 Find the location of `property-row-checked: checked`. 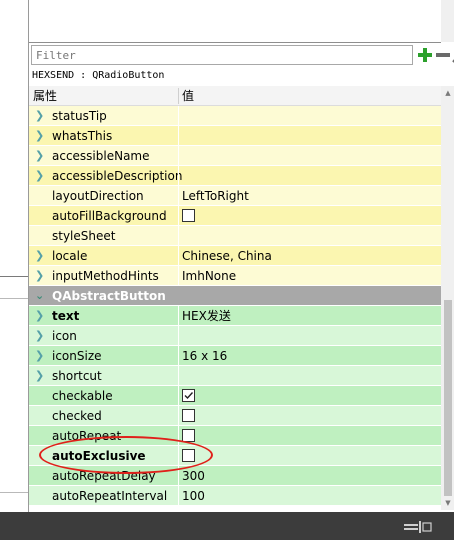

property-row-checked: checked is located at coordinates (235, 416).